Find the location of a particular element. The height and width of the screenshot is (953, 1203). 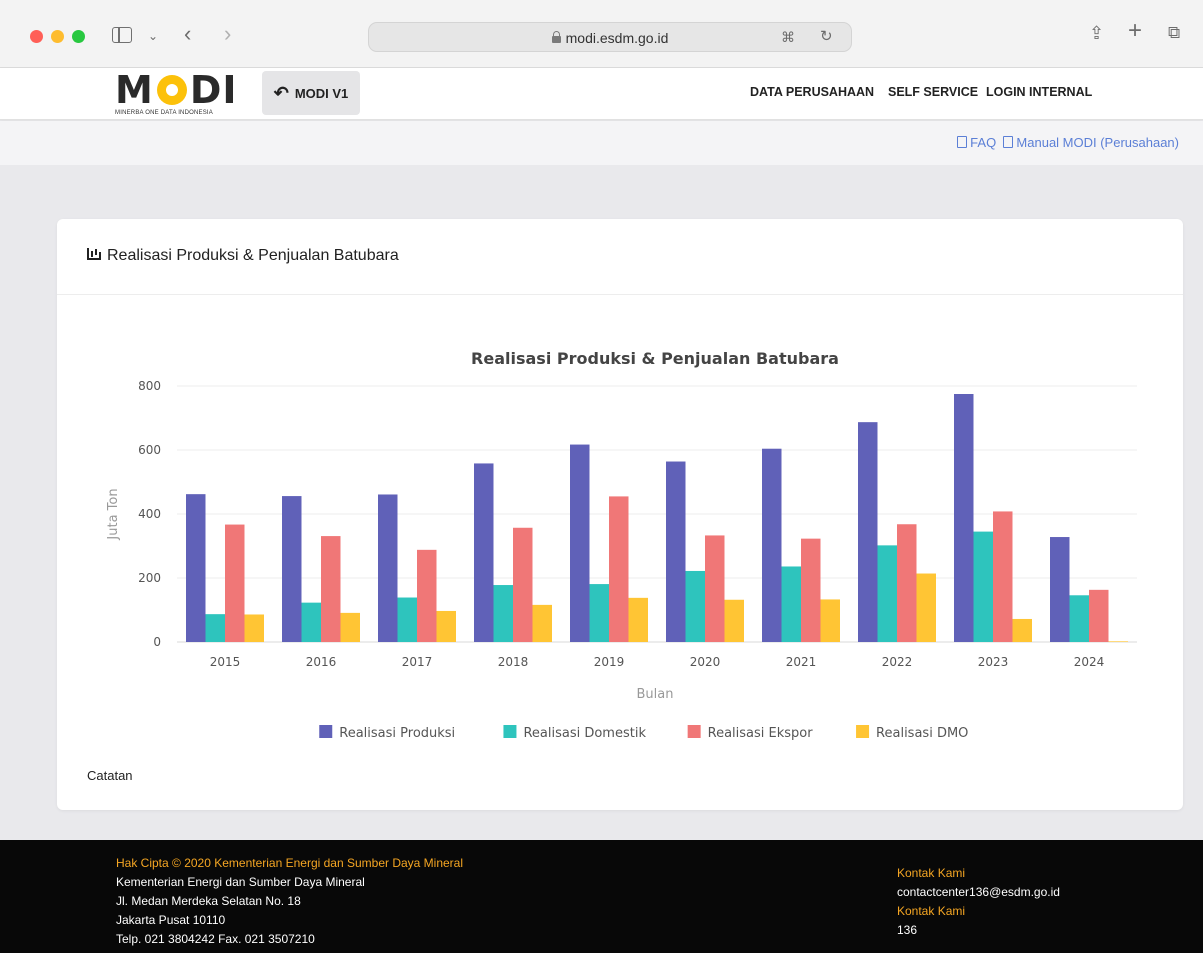

x-tick-label: 2016 is located at coordinates (321, 662).